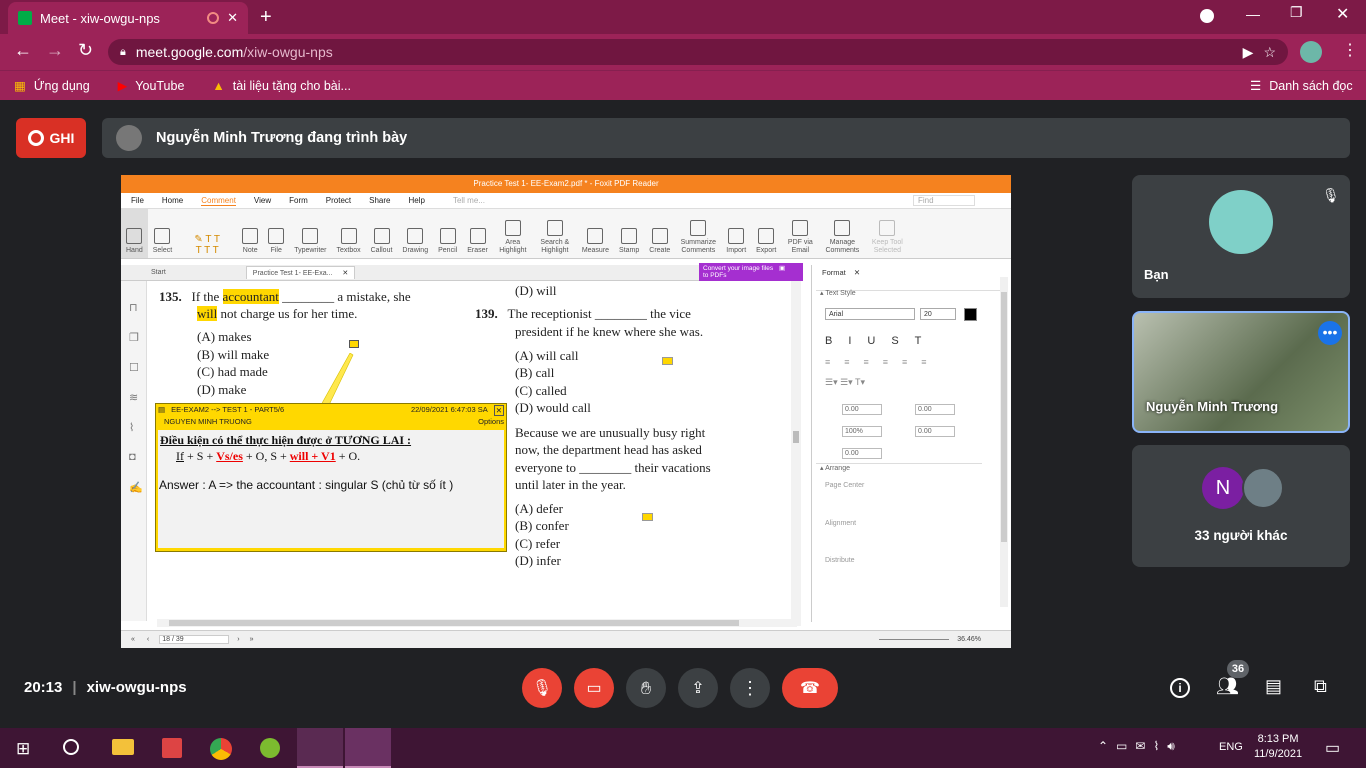 This screenshot has height=768, width=1366. I want to click on font-select: Arial, so click(870, 314).